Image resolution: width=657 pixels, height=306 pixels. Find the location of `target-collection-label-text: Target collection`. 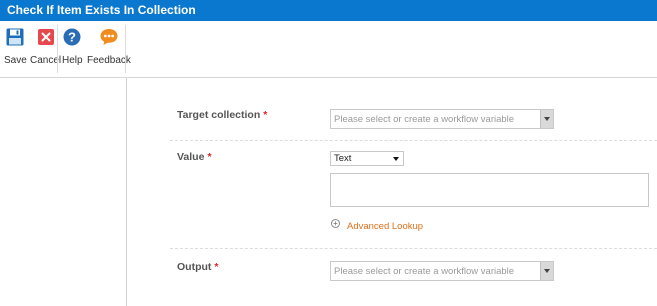

target-collection-label-text: Target collection is located at coordinates (219, 115).